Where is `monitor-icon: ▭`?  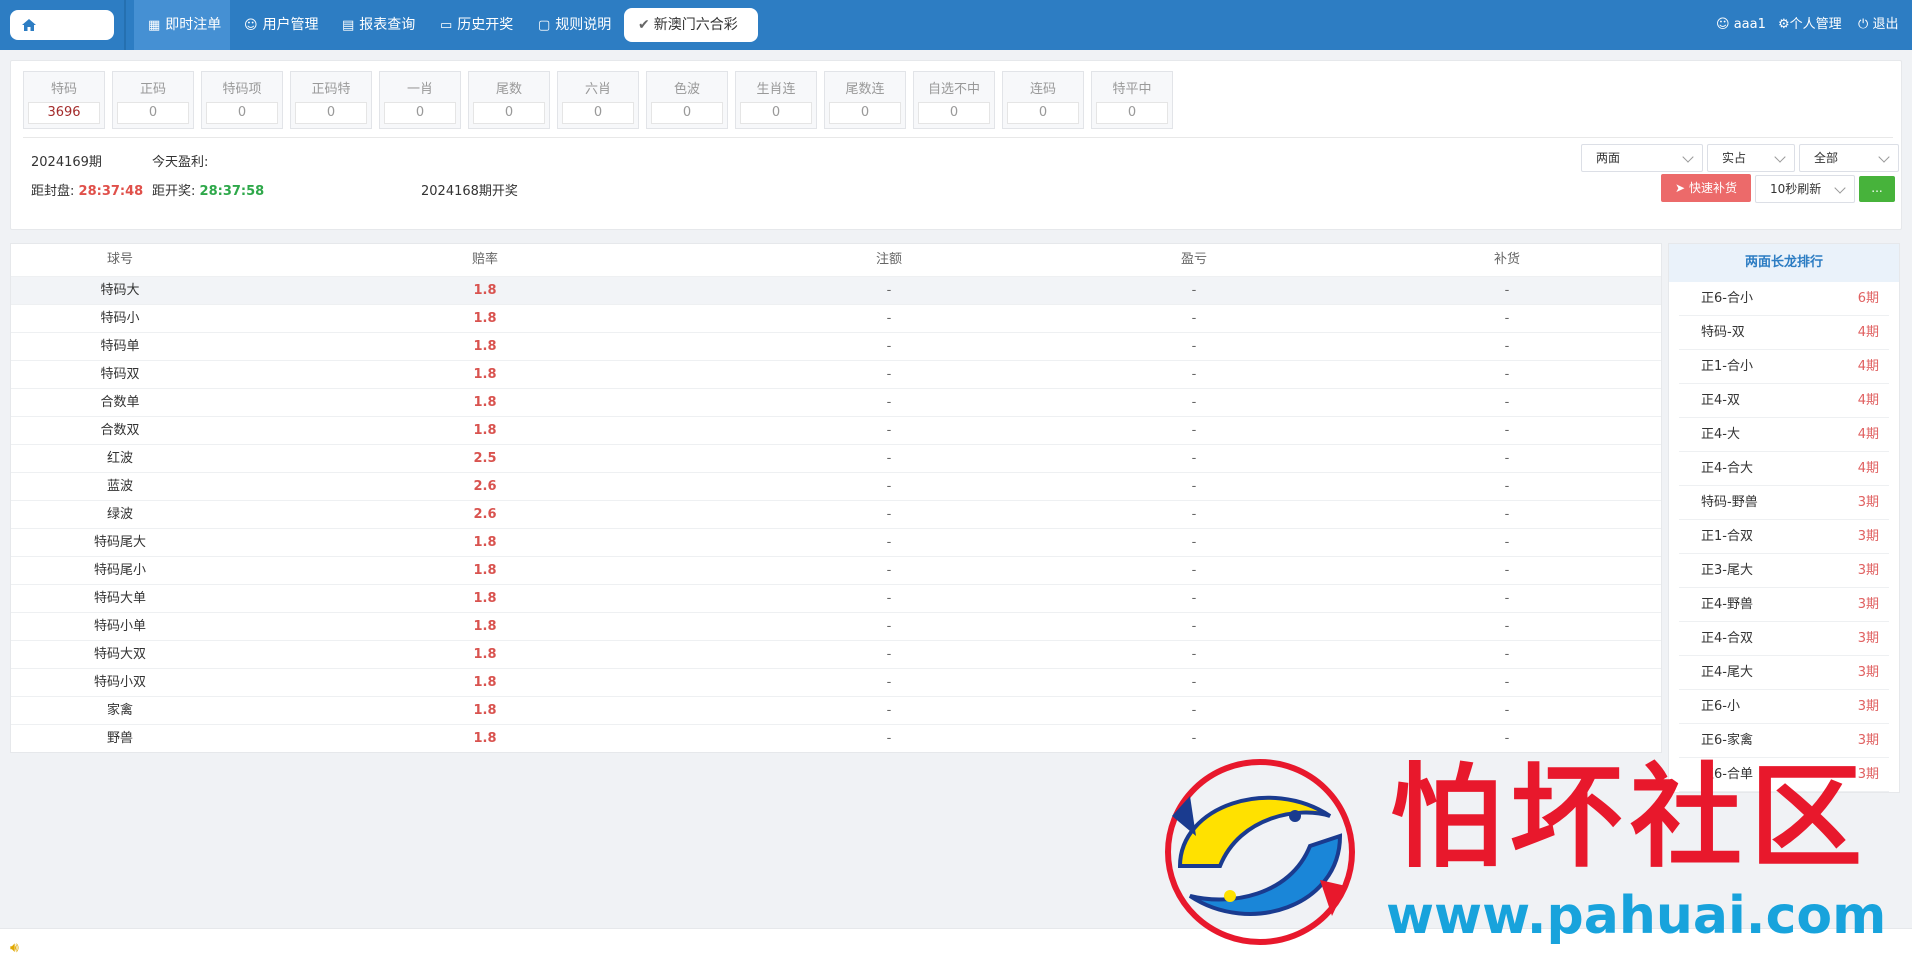
monitor-icon: ▭ is located at coordinates (446, 25).